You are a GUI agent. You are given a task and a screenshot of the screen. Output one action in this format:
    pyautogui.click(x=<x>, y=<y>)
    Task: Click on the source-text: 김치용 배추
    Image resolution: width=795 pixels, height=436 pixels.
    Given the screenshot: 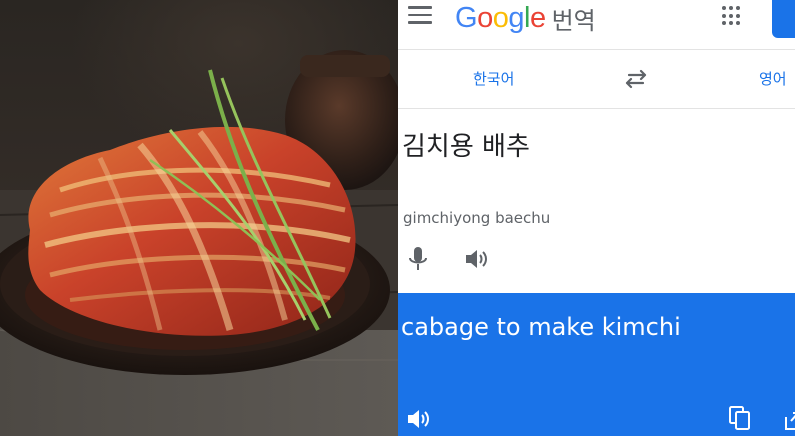 What is the action you would take?
    pyautogui.click(x=466, y=144)
    